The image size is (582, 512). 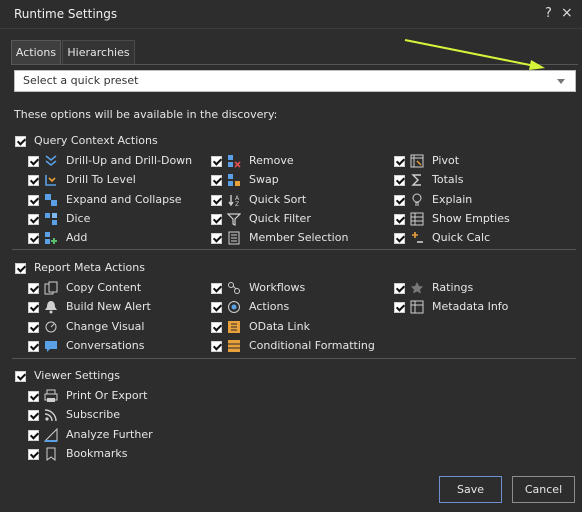 What do you see at coordinates (417, 161) in the screenshot?
I see `pivot-icon` at bounding box center [417, 161].